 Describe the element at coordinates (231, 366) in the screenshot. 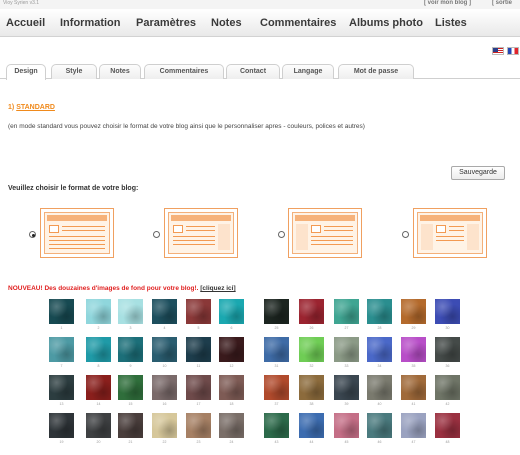

I see `swatch-number: 12` at that location.